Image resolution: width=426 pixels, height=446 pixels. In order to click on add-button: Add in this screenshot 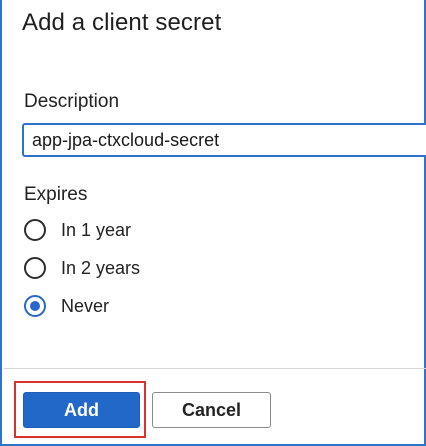, I will do `click(81, 410)`.